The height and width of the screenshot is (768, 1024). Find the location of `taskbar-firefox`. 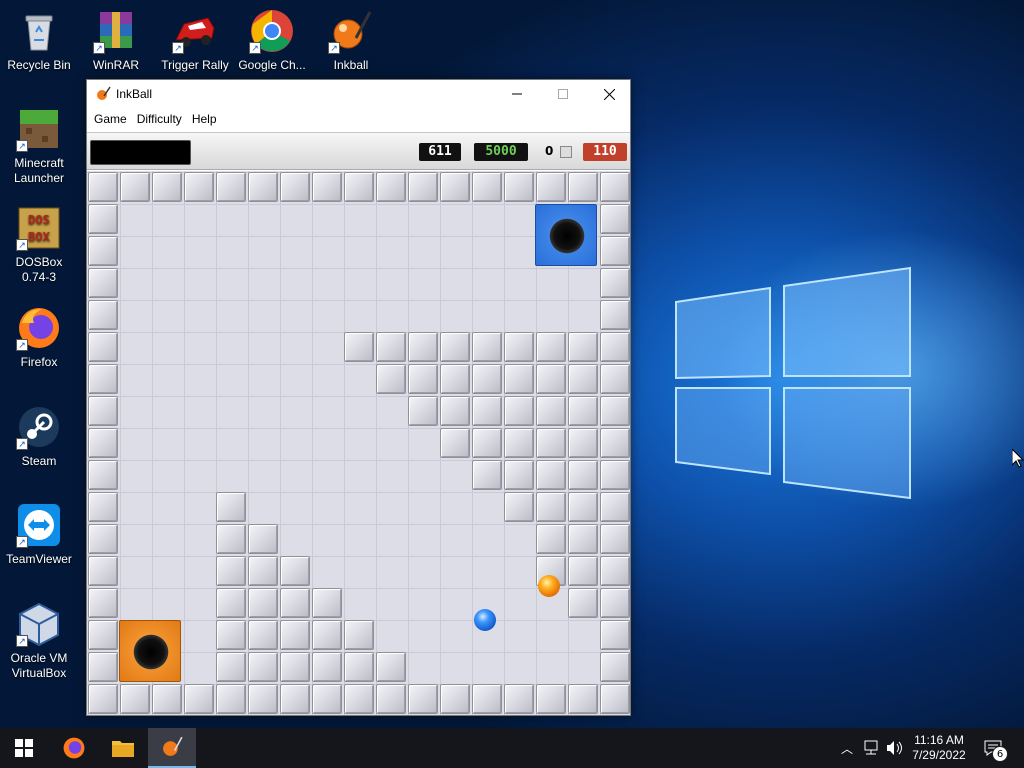

taskbar-firefox is located at coordinates (74, 748).